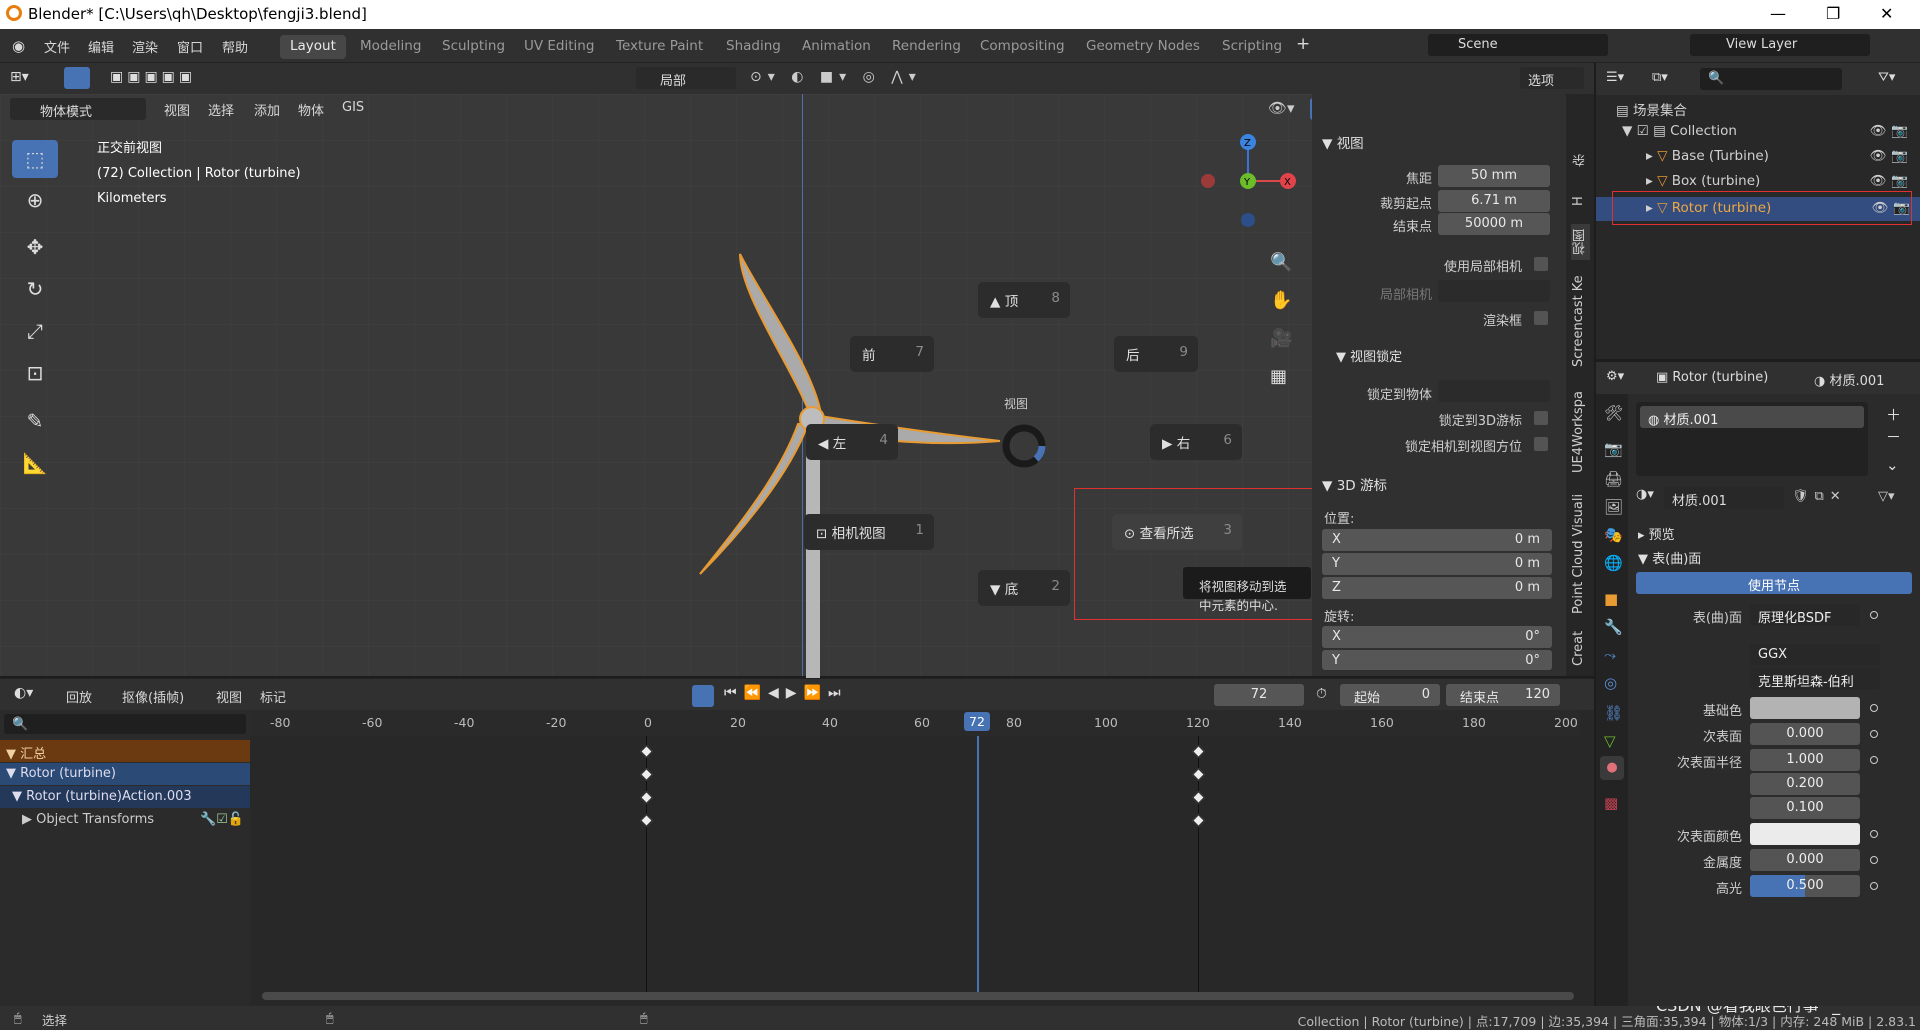  What do you see at coordinates (1281, 301) in the screenshot?
I see `pan-hand-icon: ✋` at bounding box center [1281, 301].